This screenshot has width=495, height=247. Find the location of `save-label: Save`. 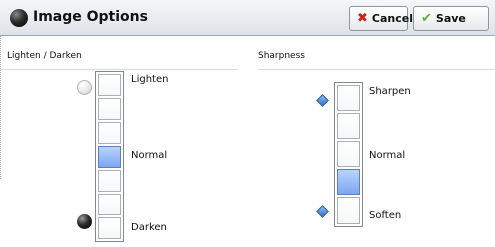

save-label: Save is located at coordinates (450, 18).